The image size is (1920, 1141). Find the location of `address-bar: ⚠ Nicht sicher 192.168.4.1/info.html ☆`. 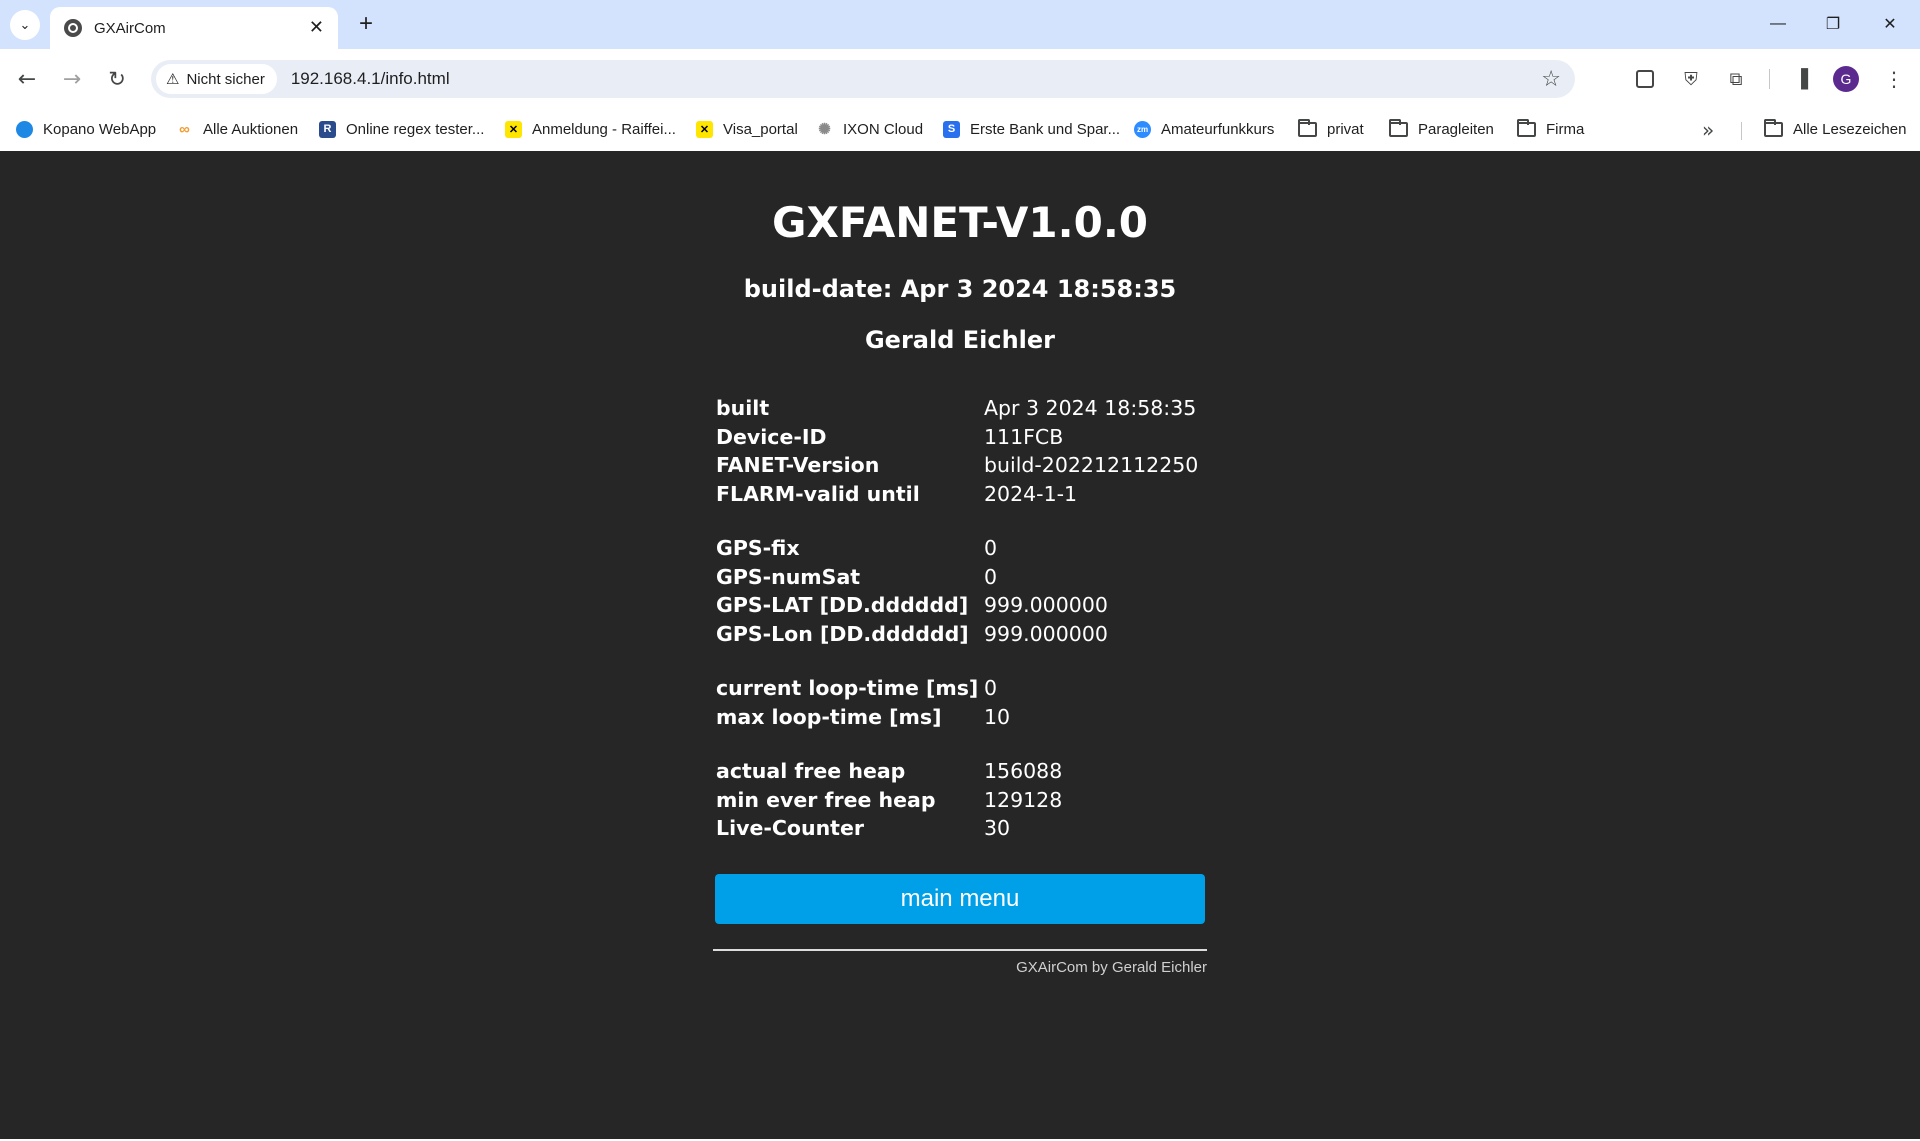

address-bar: ⚠ Nicht sicher 192.168.4.1/info.html ☆ is located at coordinates (863, 79).